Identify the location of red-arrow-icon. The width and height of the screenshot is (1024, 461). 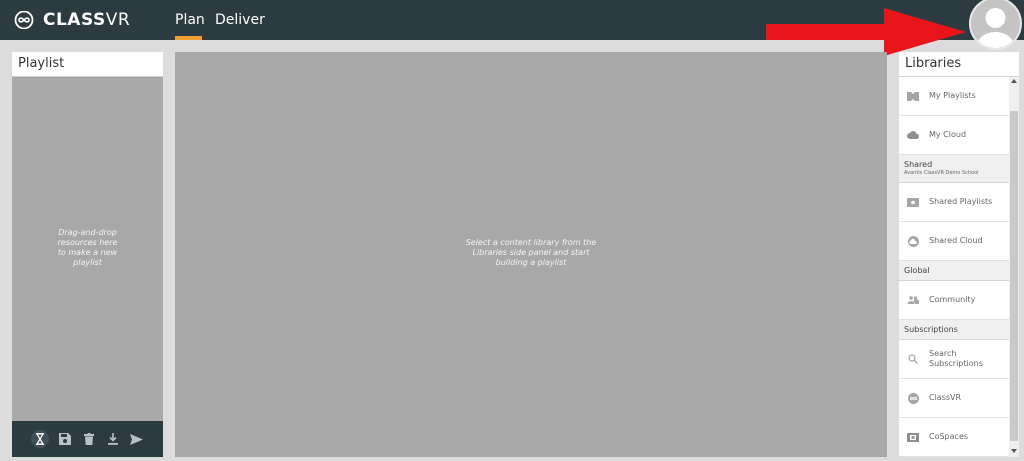
(866, 32).